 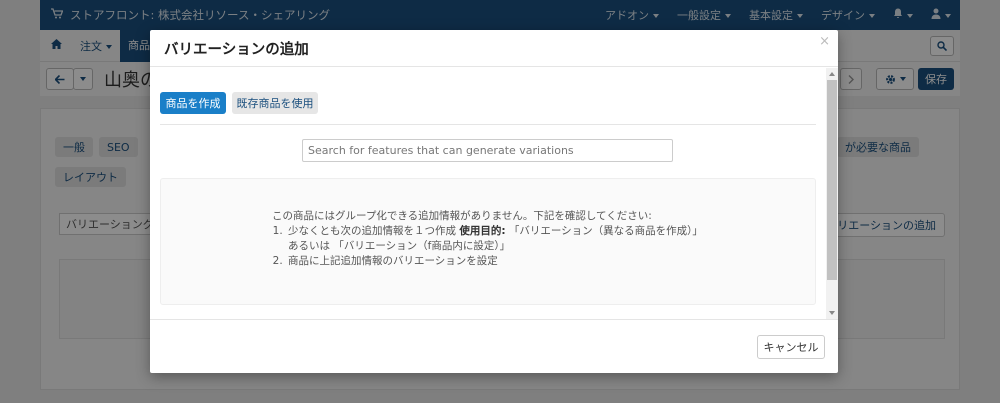 I want to click on scroll-down-icon, so click(x=832, y=313).